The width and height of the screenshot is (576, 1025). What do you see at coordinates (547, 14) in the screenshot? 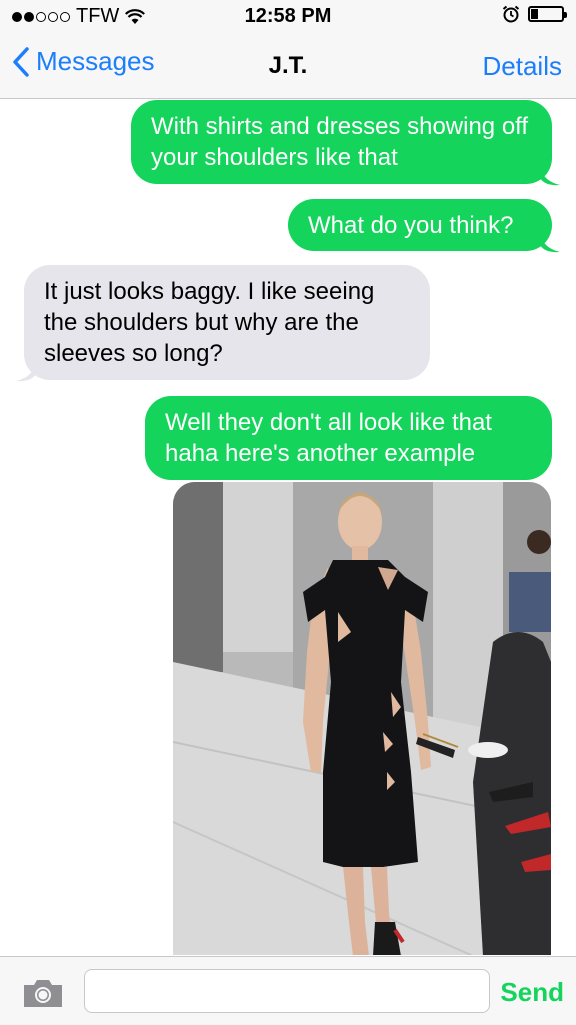
I see `battery-icon` at bounding box center [547, 14].